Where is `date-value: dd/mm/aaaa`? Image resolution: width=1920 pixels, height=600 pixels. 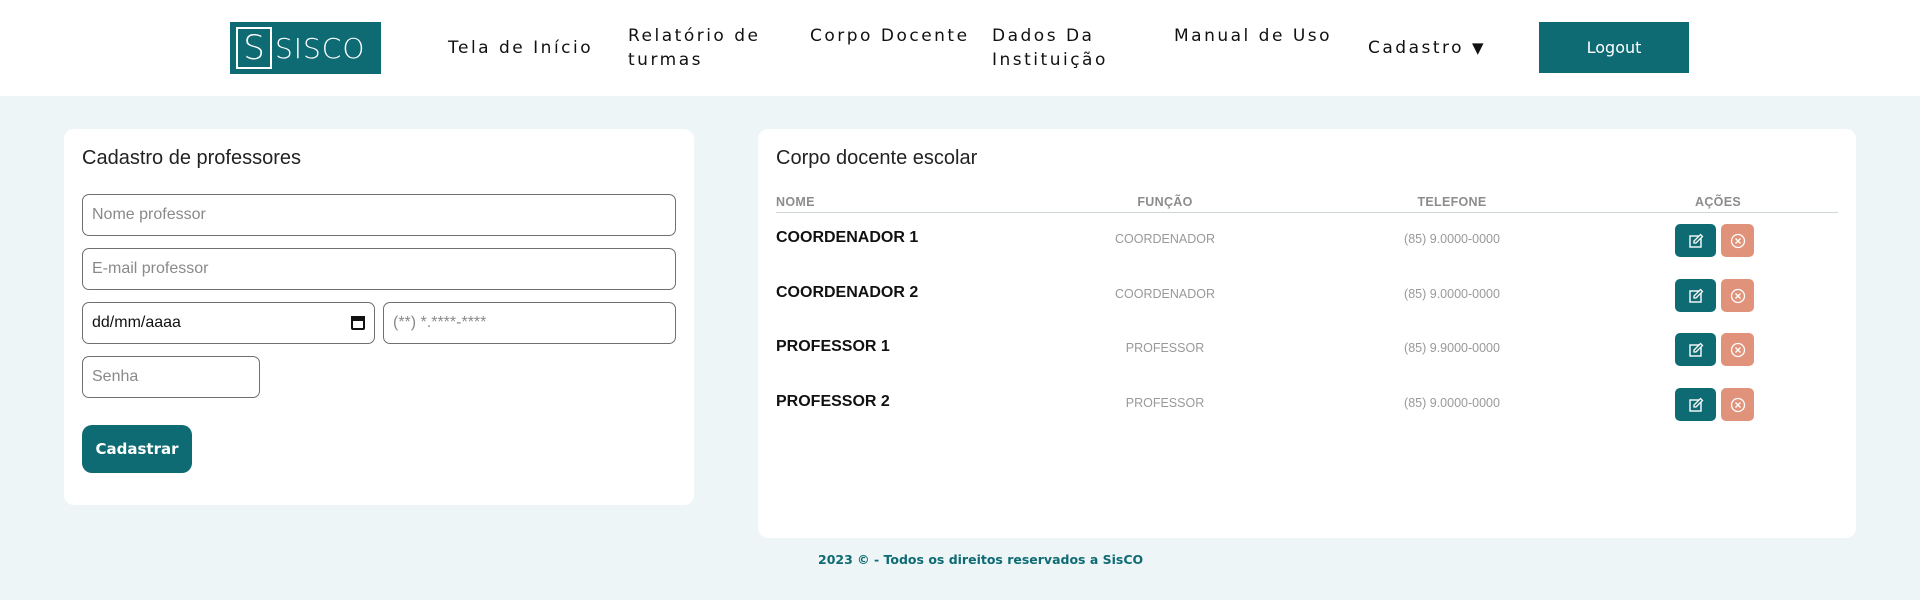
date-value: dd/mm/aaaa is located at coordinates (136, 322).